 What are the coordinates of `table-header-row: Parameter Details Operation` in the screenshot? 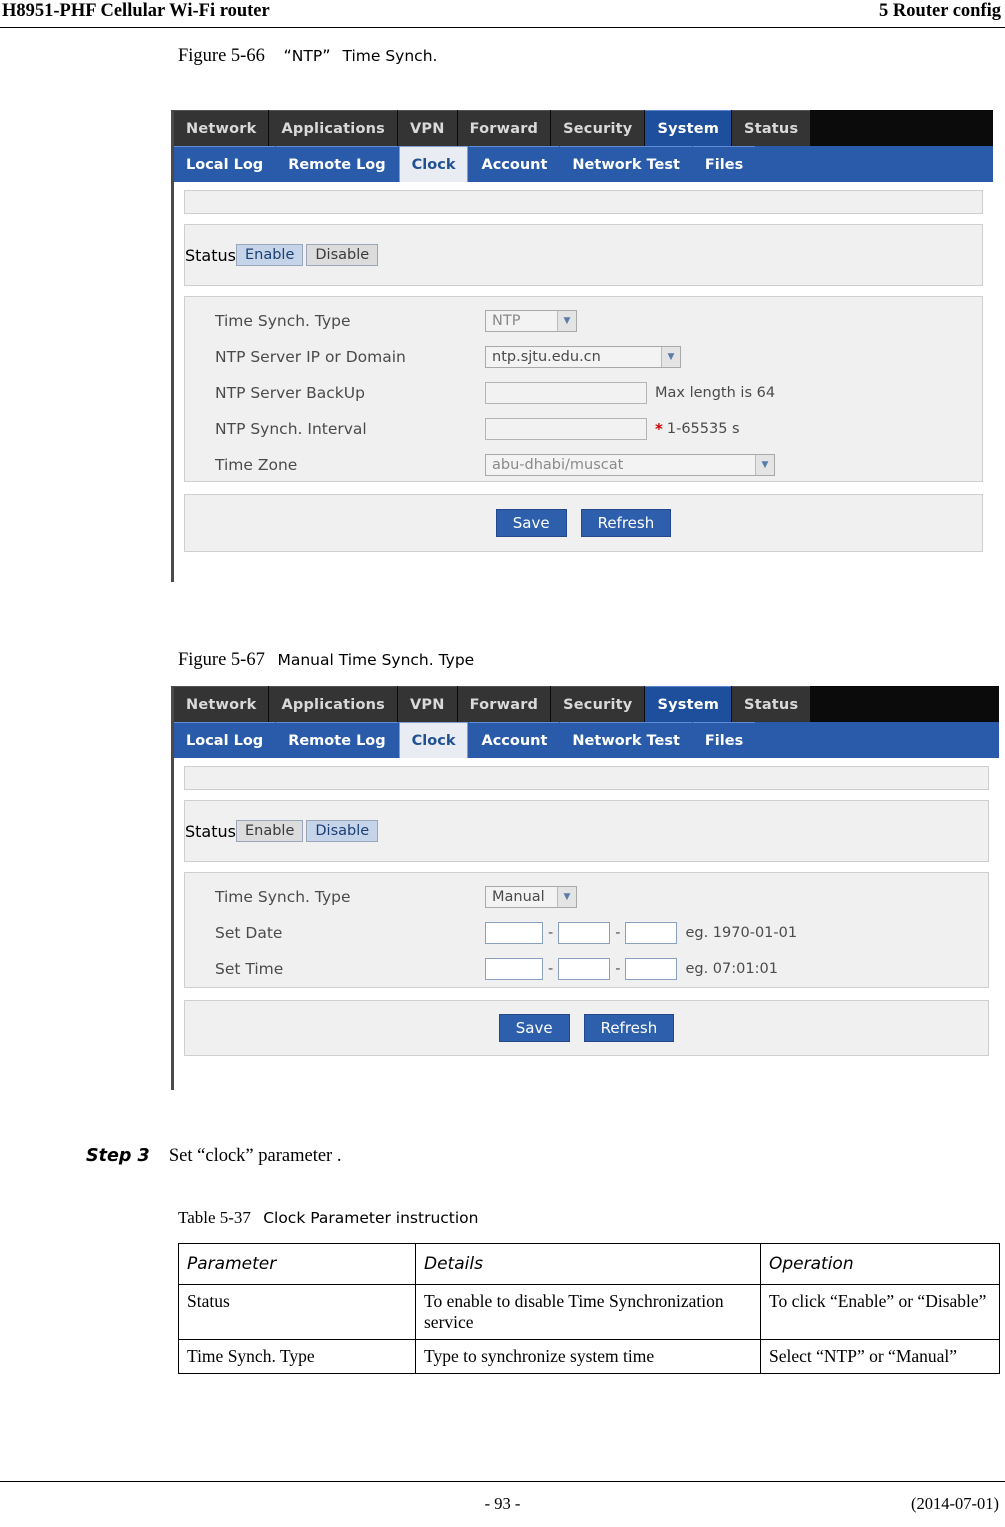 It's located at (589, 1264).